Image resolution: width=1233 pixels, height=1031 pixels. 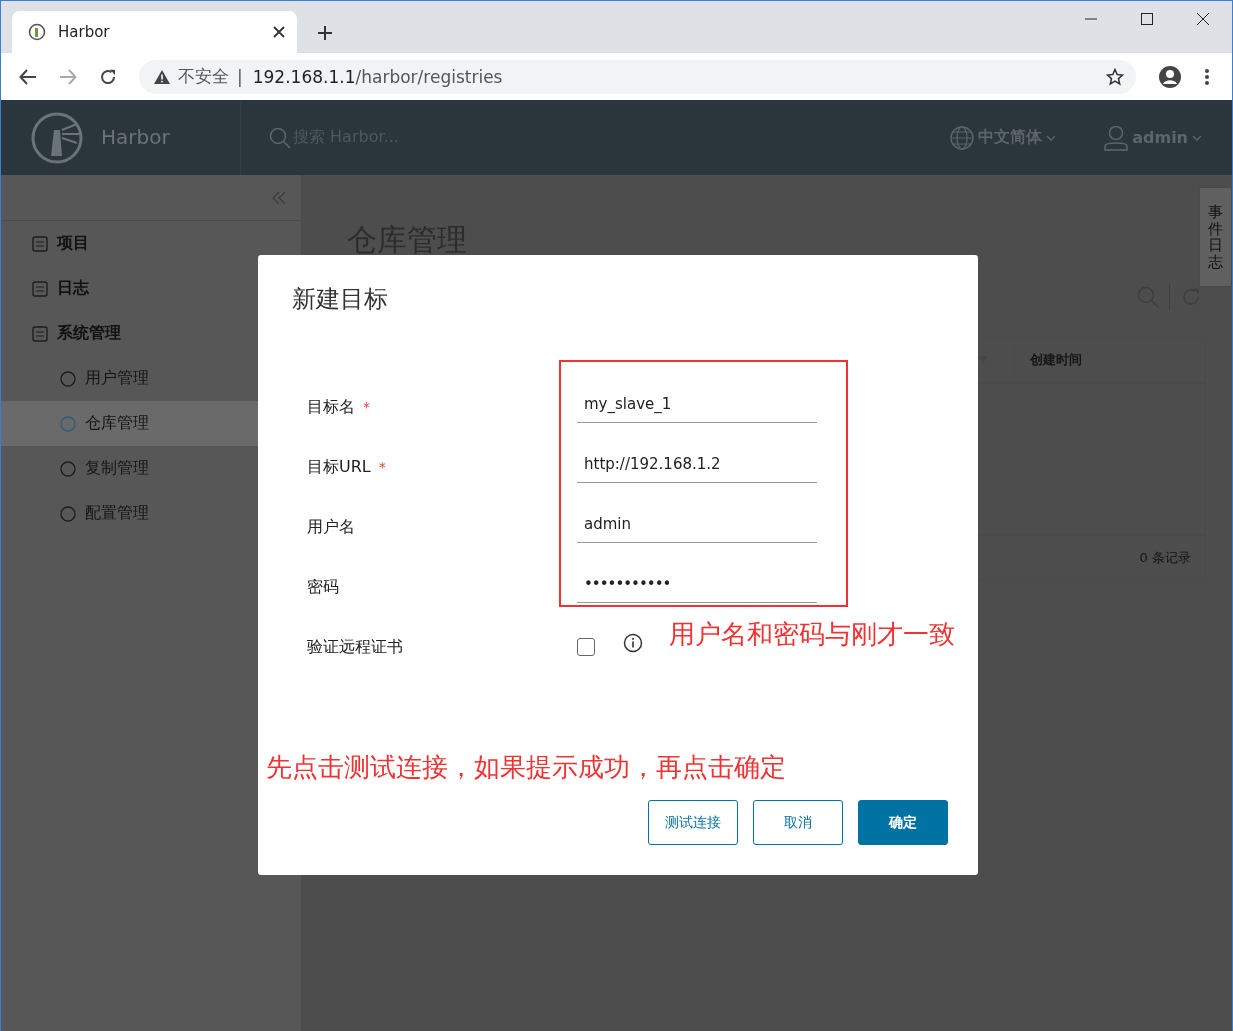 What do you see at coordinates (1116, 137) in the screenshot?
I see `user-icon` at bounding box center [1116, 137].